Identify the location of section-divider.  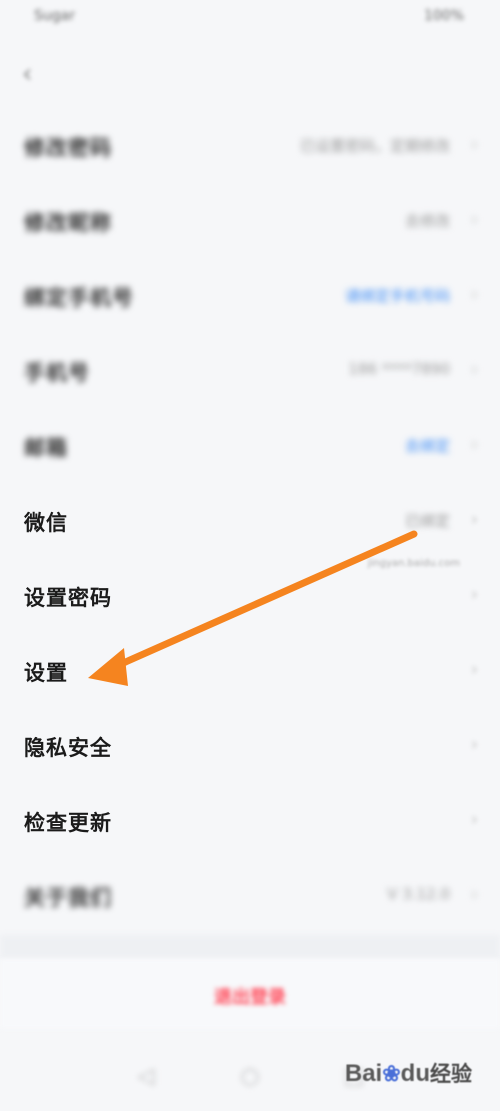
(250, 947).